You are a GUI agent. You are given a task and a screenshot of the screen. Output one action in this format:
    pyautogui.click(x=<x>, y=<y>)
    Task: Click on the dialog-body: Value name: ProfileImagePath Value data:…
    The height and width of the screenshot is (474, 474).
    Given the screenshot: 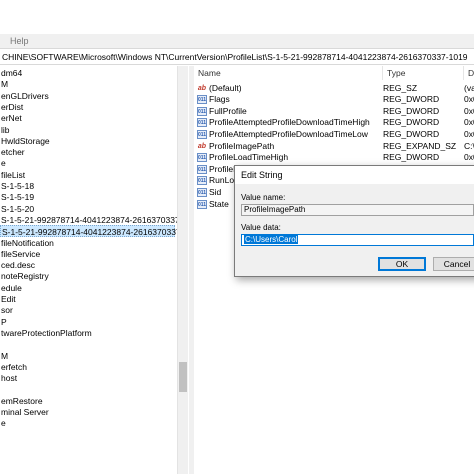 What is the action you would take?
    pyautogui.click(x=354, y=230)
    